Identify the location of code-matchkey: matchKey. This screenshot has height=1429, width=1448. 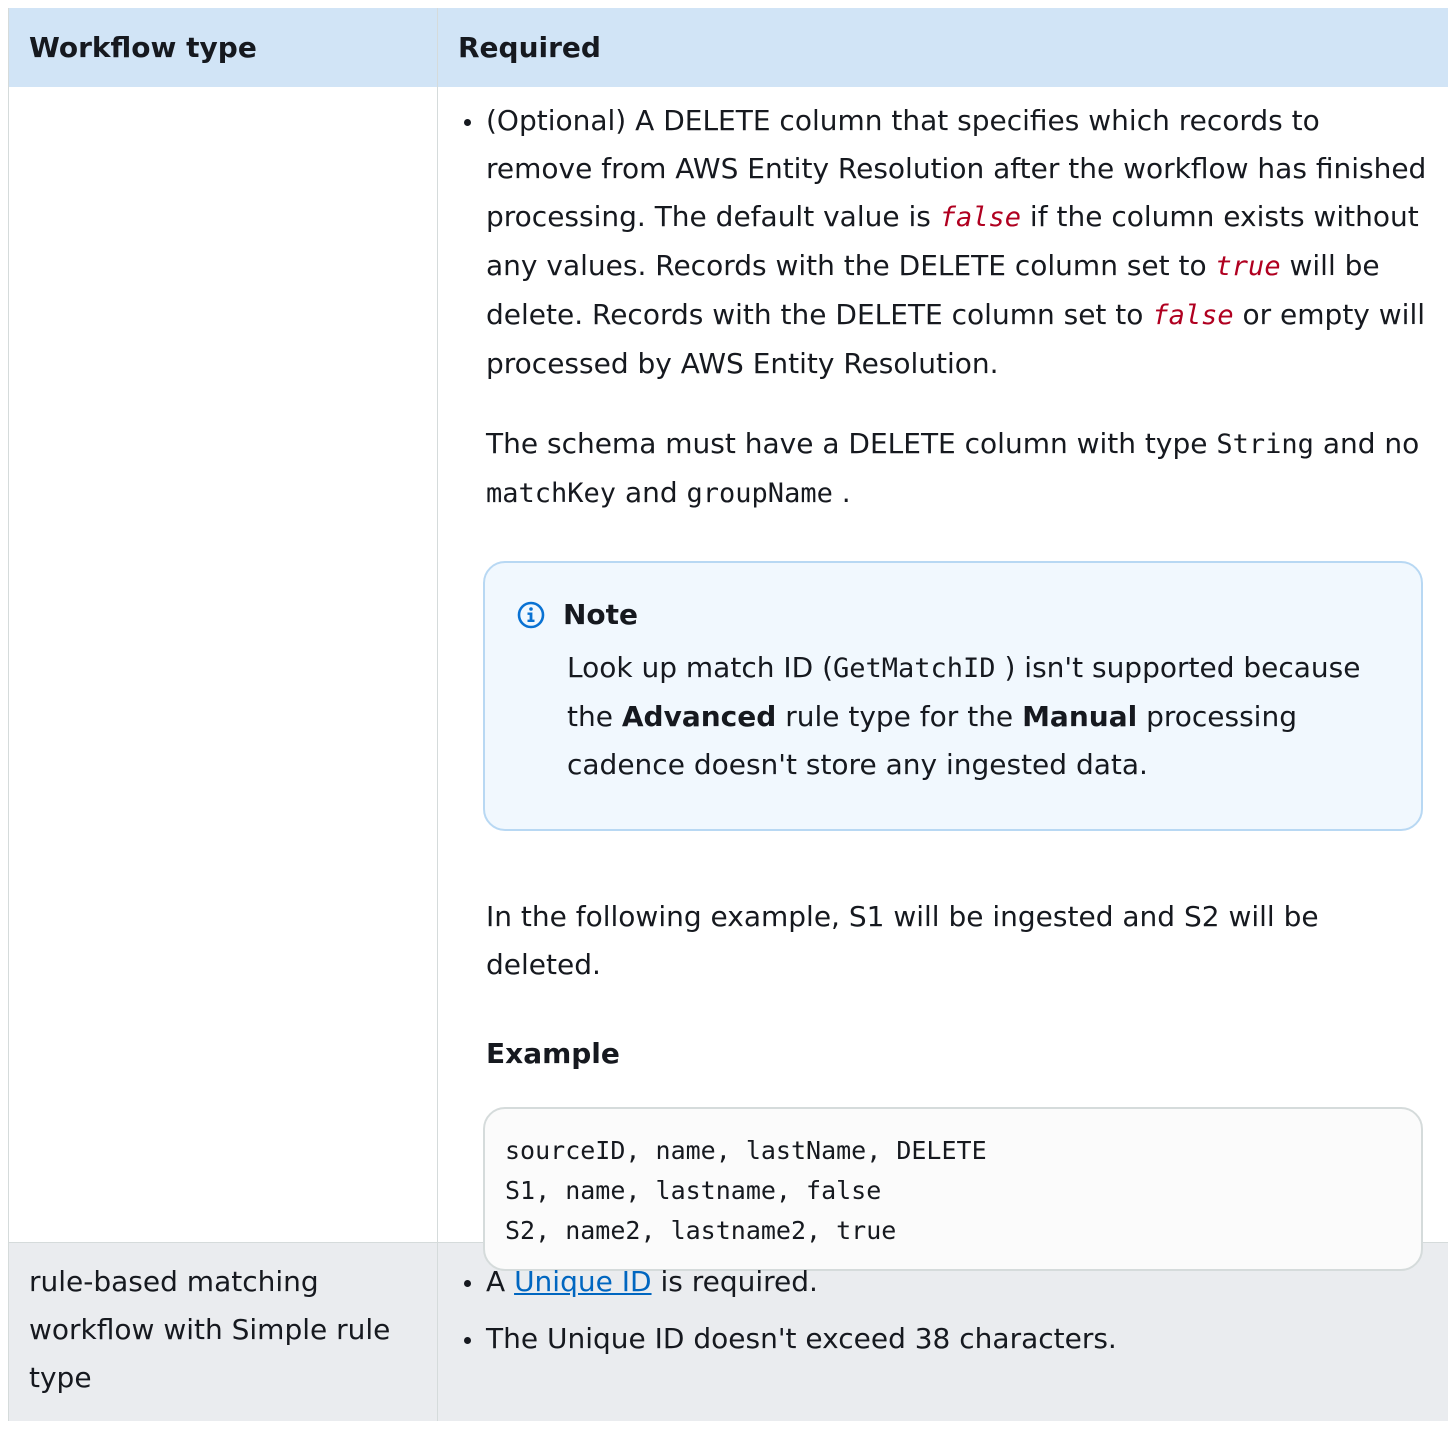
(551, 493).